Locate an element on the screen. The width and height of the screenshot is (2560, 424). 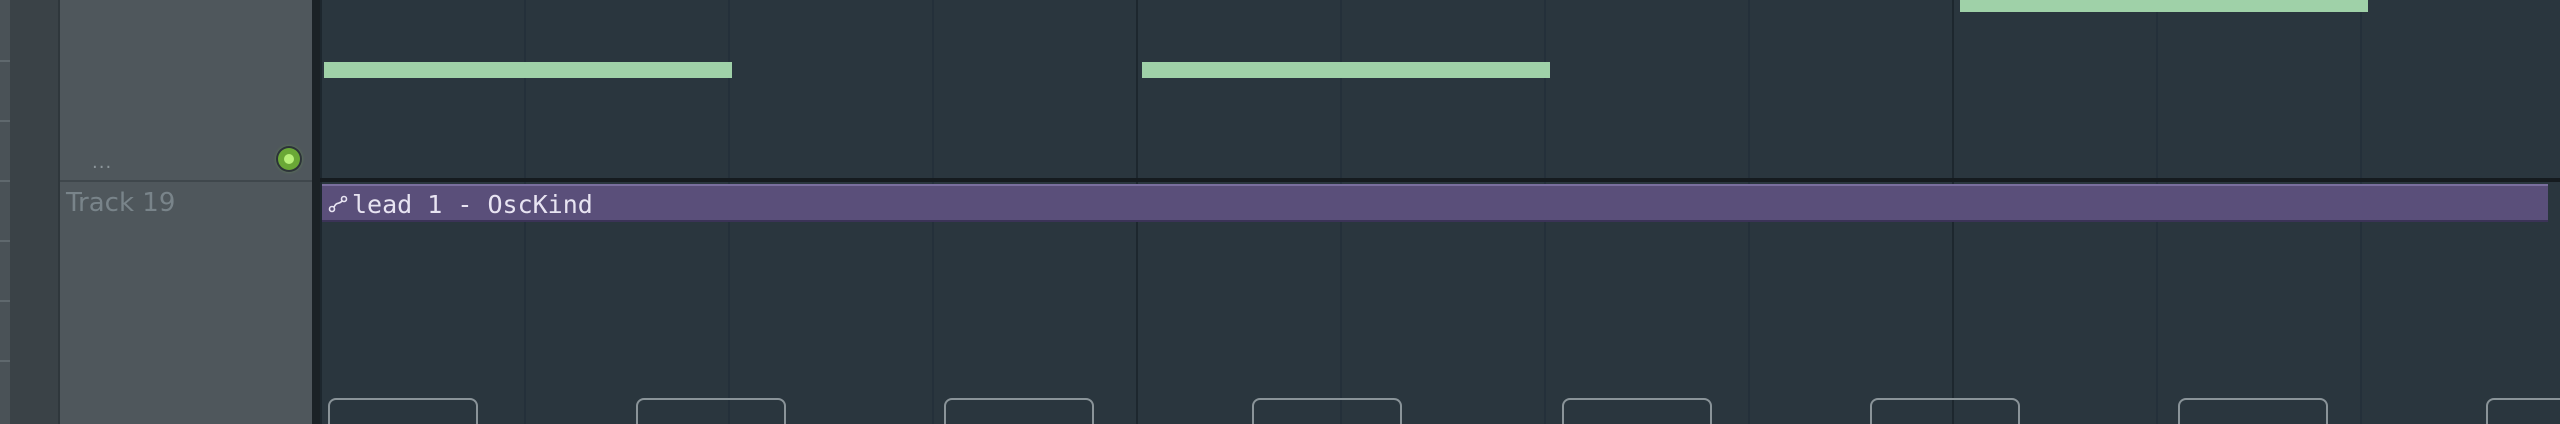
automation-clip-label: lead 1 - OscKind is located at coordinates (472, 204).